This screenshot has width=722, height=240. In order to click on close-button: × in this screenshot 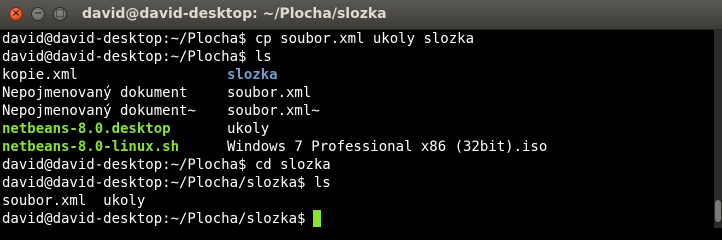, I will do `click(16, 14)`.